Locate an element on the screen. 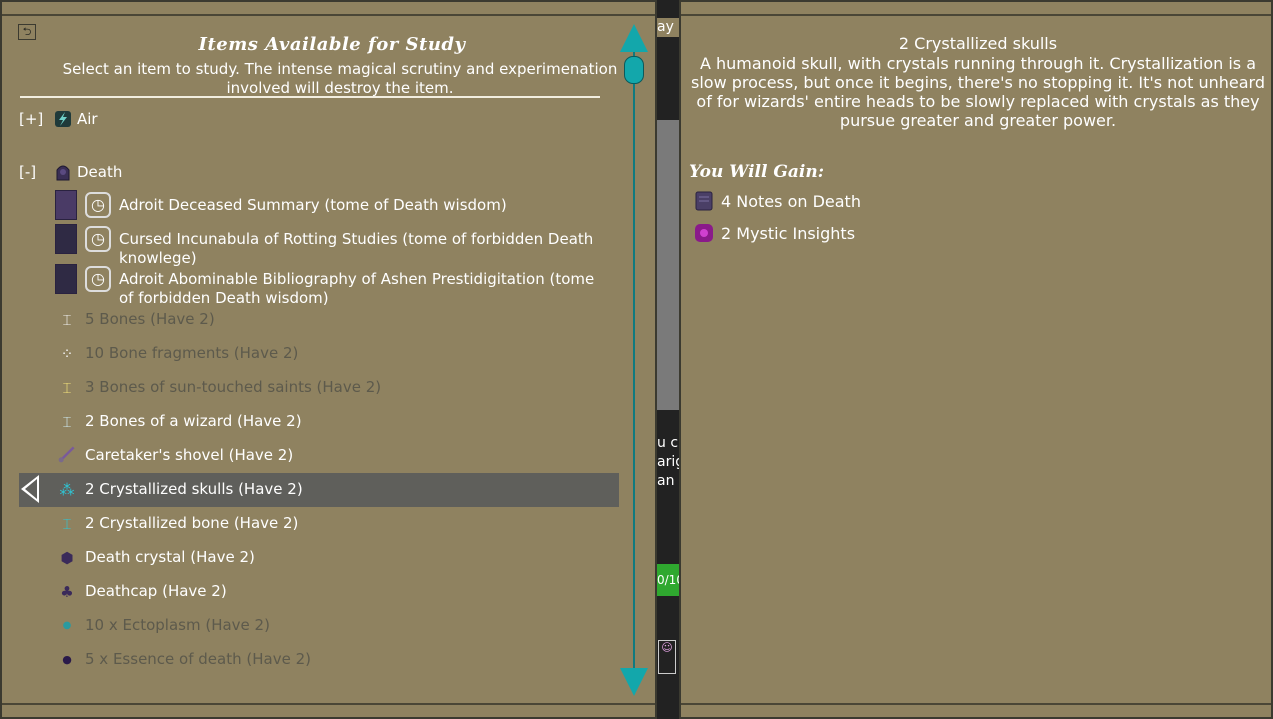 This screenshot has height=719, width=1273. item-label: 2 Bones of a wizard (Have 2) is located at coordinates (193, 421).